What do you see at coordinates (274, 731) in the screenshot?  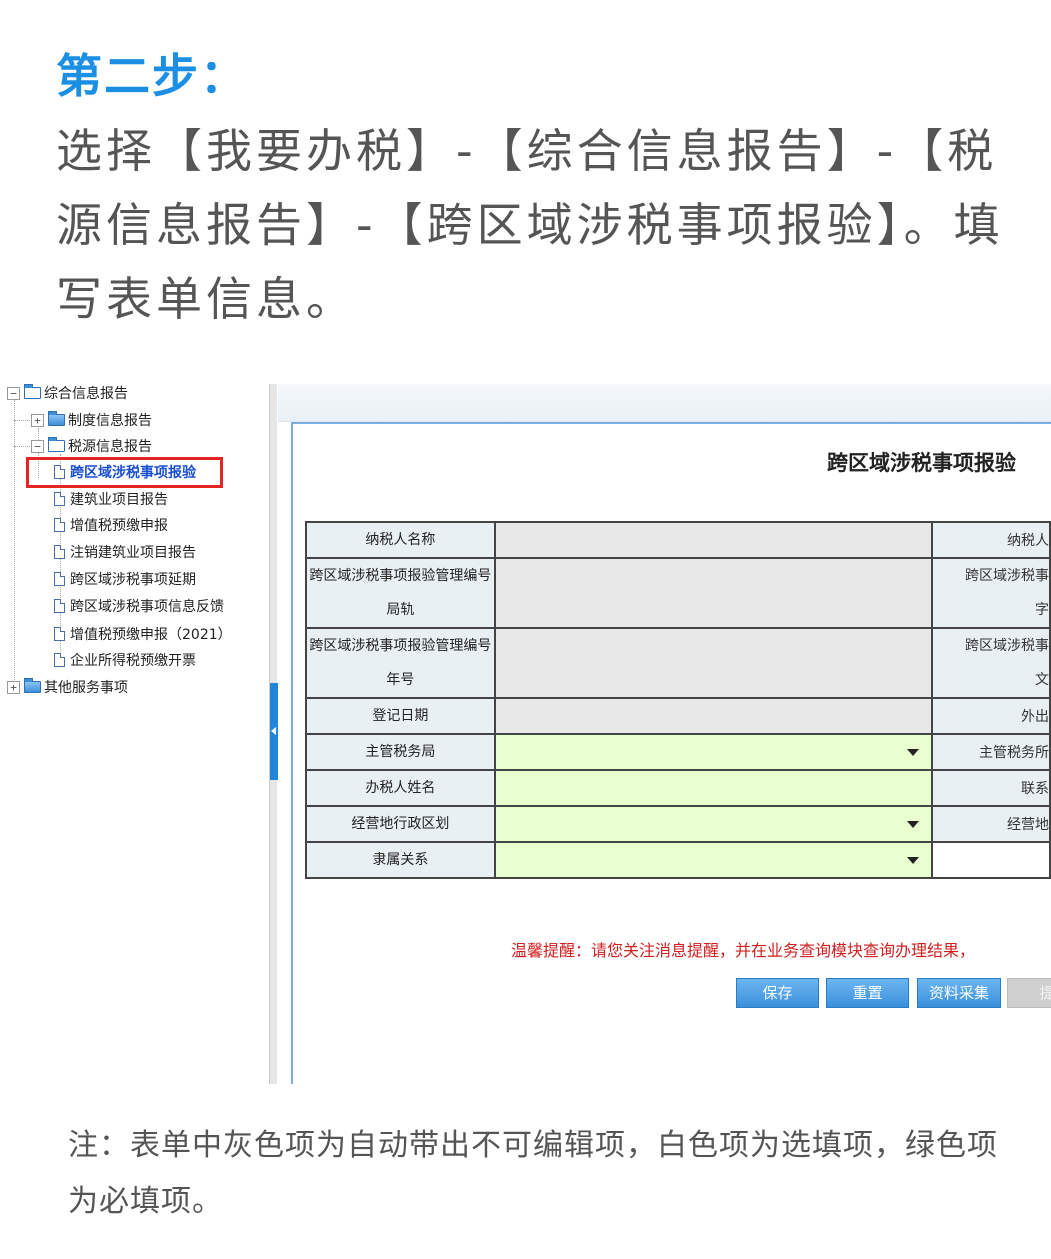 I see `collapse-panel-icon` at bounding box center [274, 731].